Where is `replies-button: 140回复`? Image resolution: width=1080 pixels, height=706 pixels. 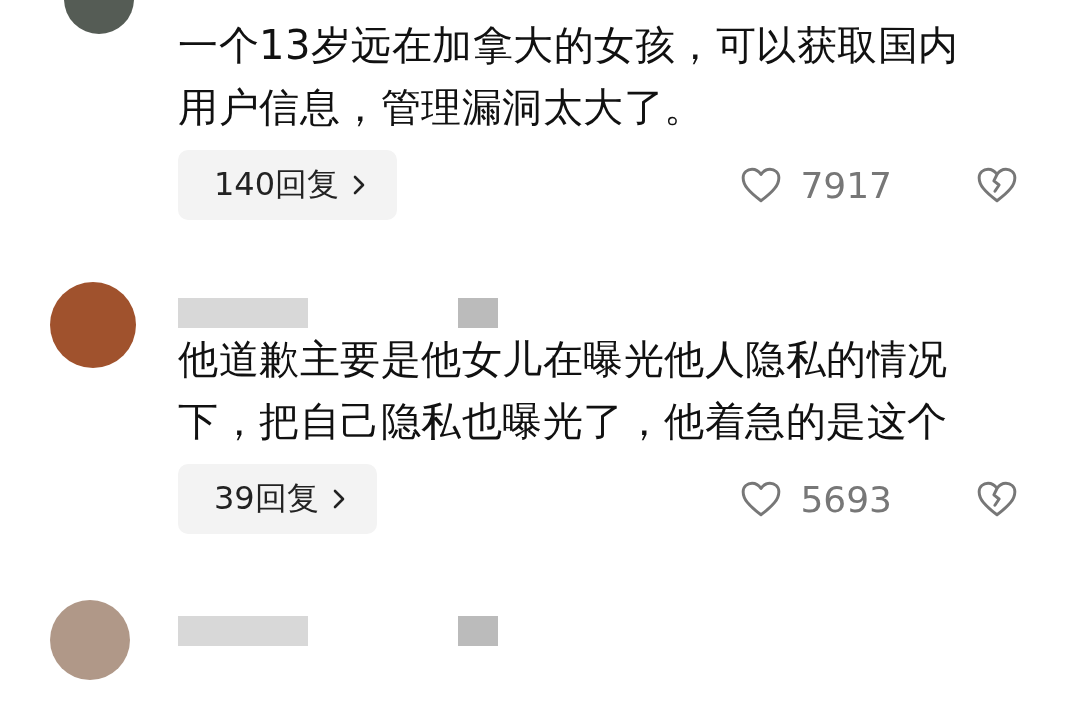 replies-button: 140回复 is located at coordinates (288, 185).